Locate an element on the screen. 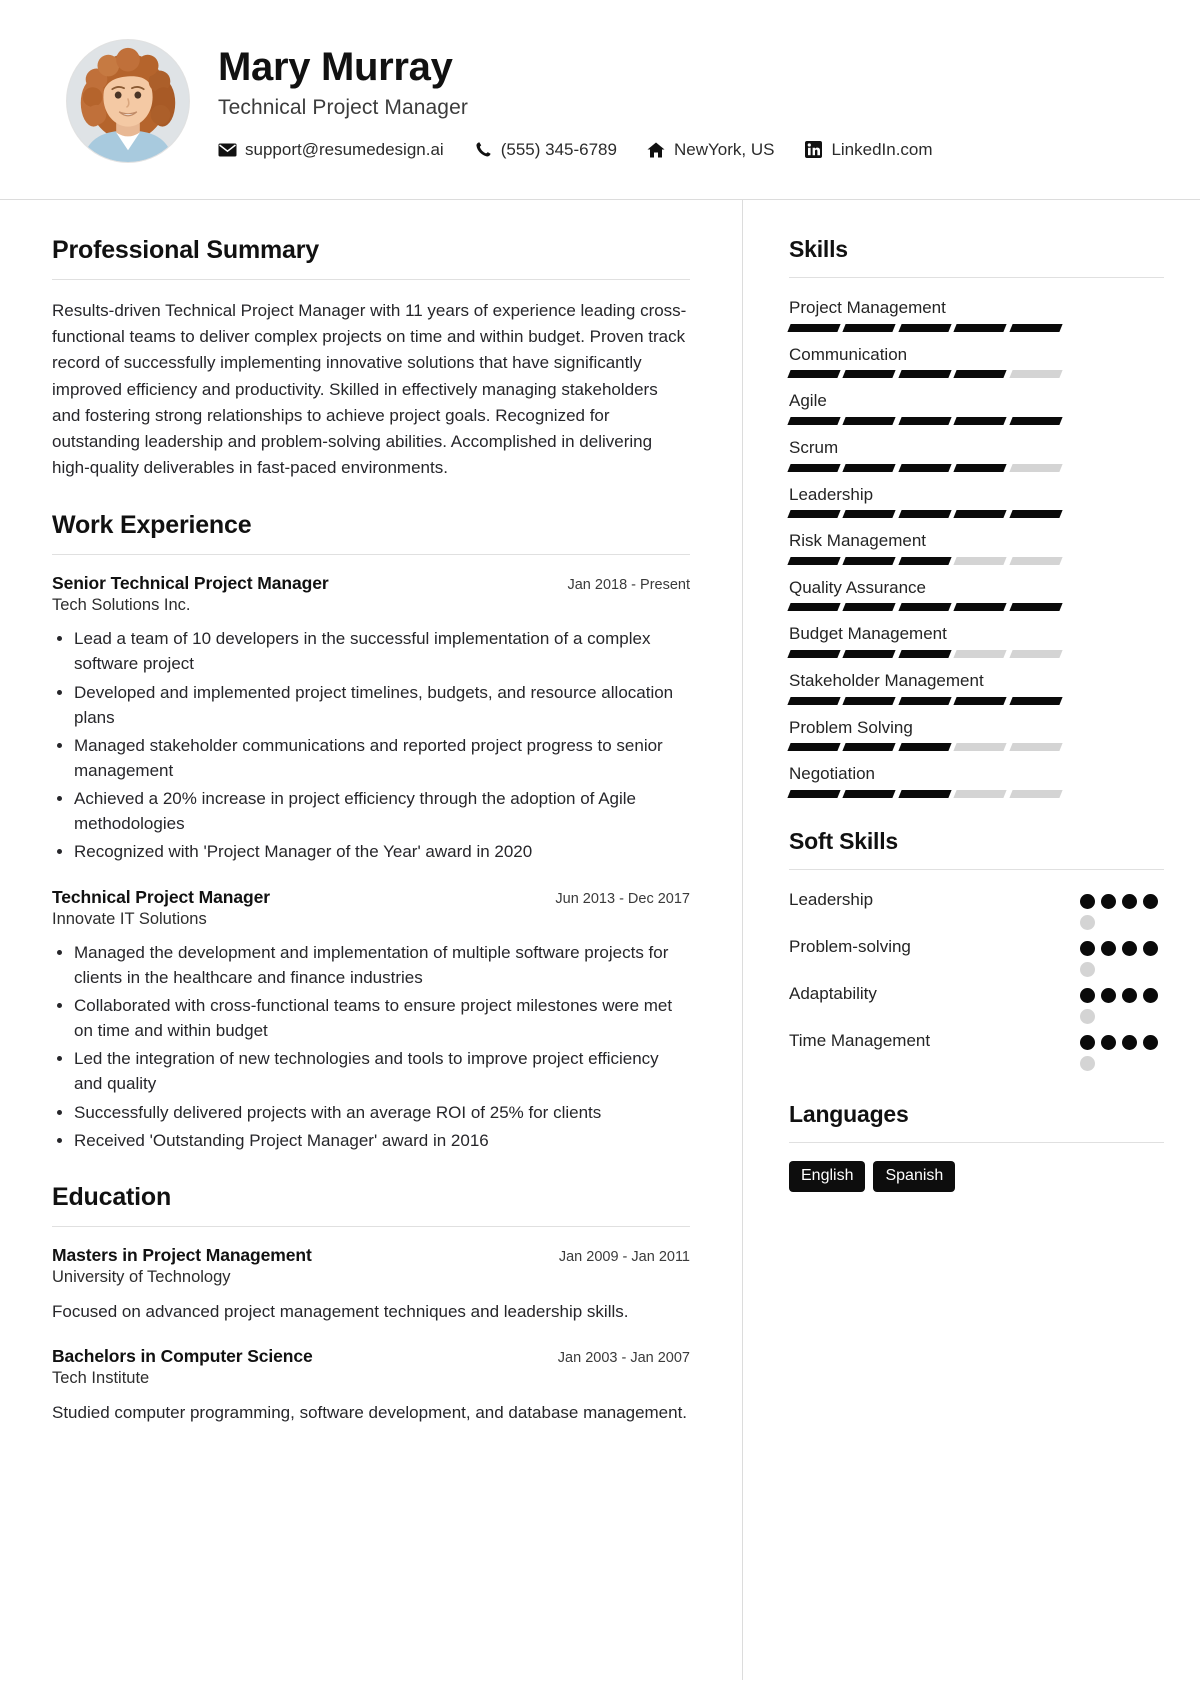  education-degree: Bachelors in Computer Science is located at coordinates (182, 1356).